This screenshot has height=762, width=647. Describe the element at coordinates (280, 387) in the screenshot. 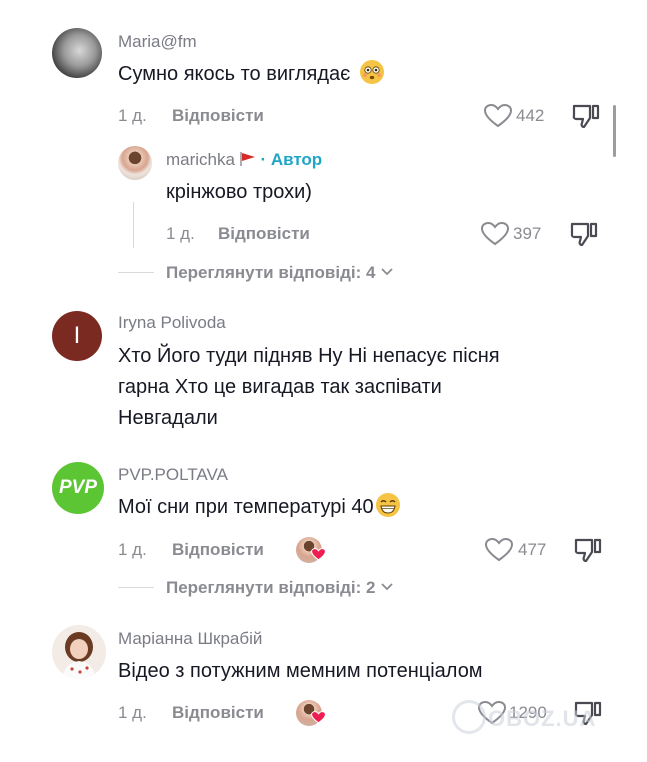

I see `comment-text-line: гарна Хто це вигадав так заспівати` at that location.